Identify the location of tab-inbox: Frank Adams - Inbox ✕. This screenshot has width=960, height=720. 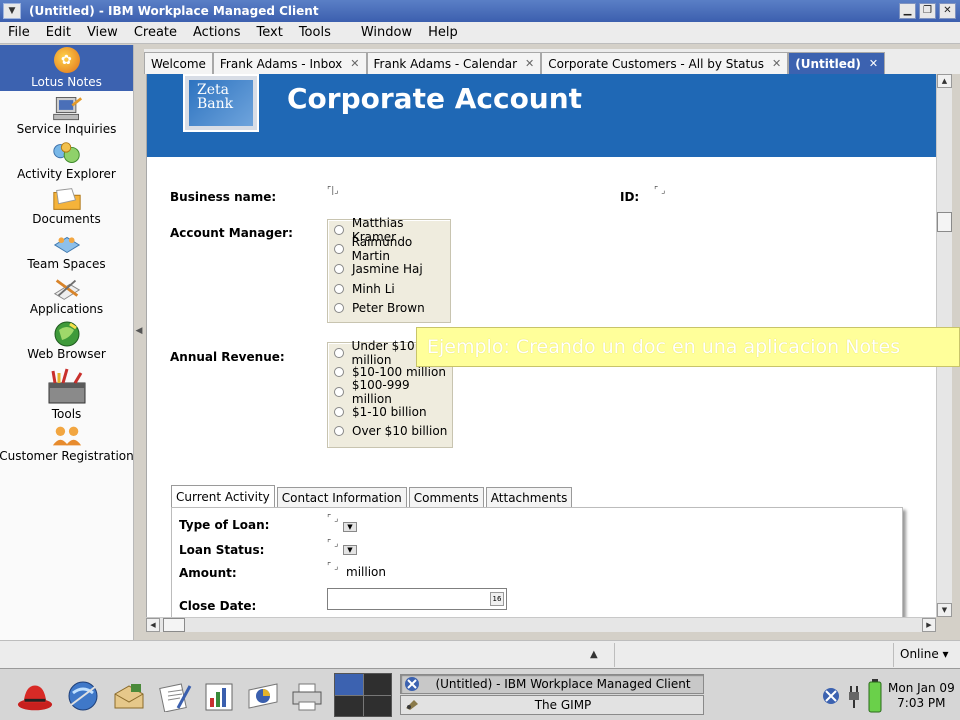
(289, 63).